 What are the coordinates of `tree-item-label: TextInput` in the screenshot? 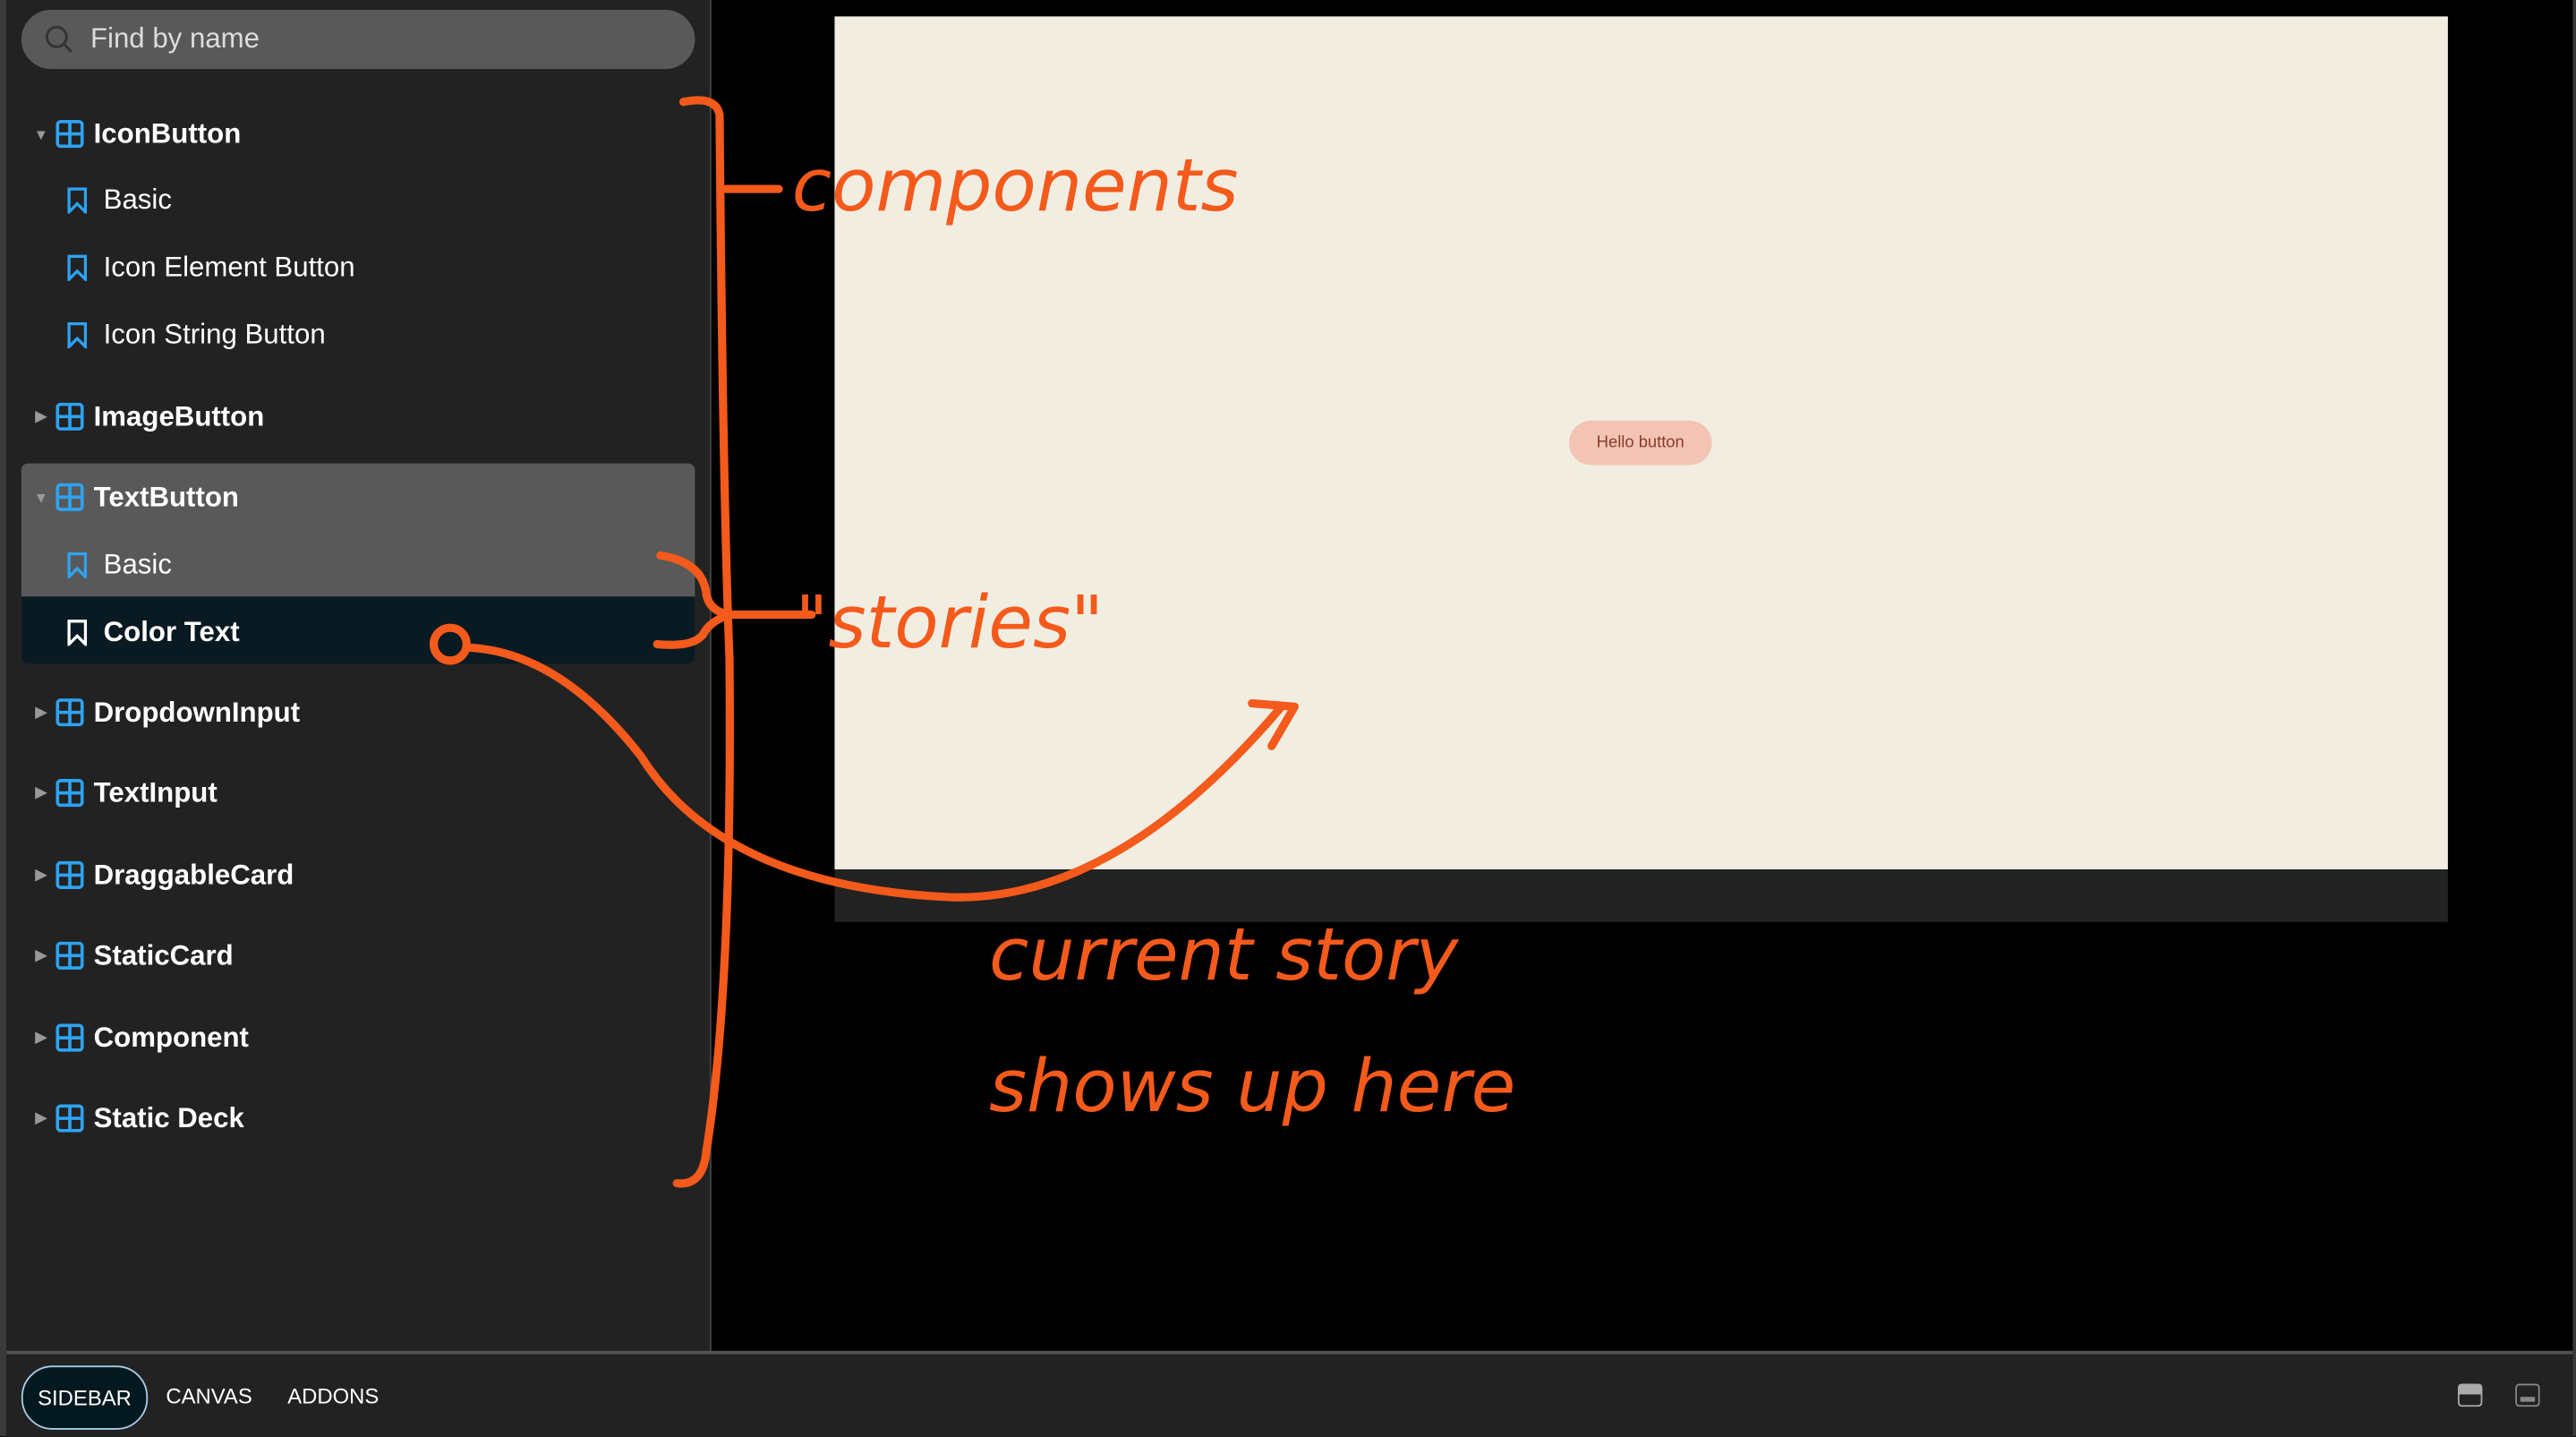 It's located at (155, 792).